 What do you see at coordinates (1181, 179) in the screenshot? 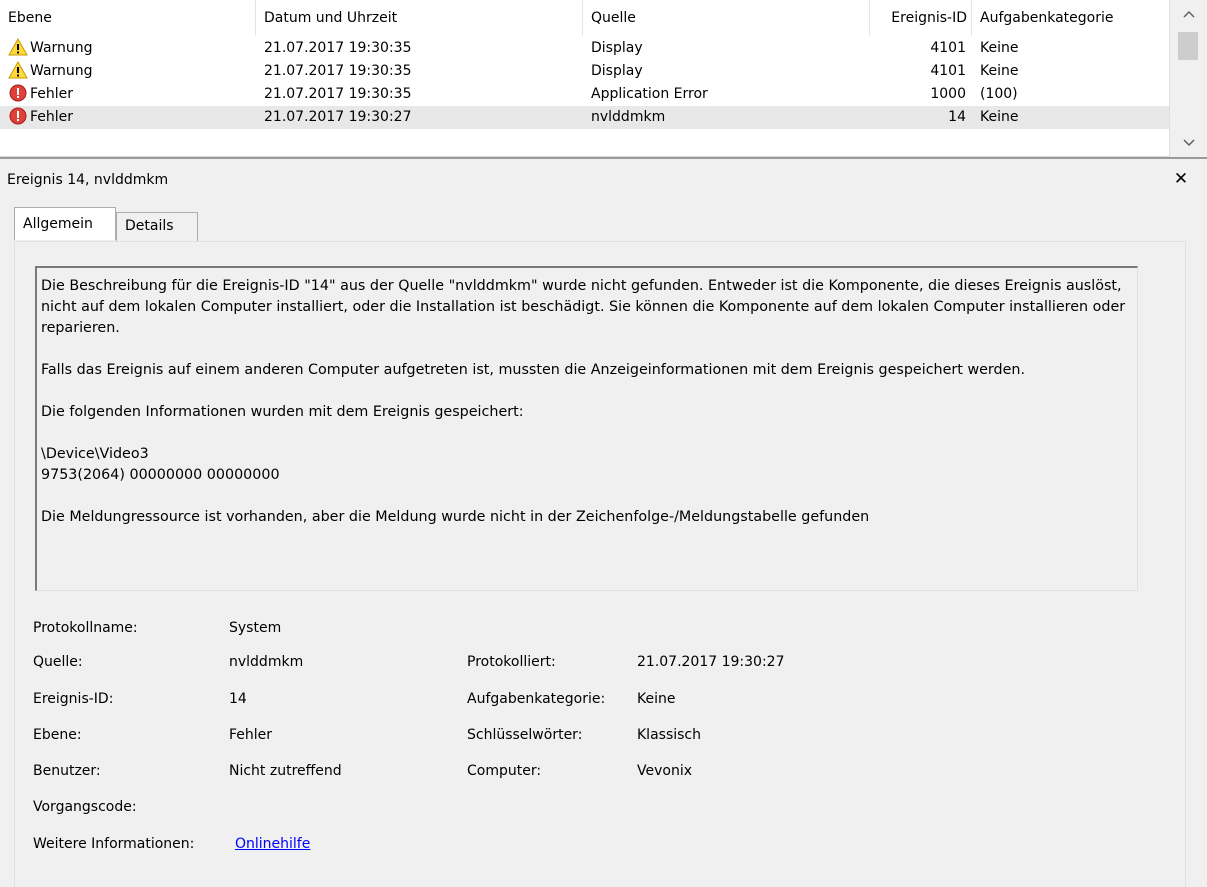
I see `close-icon: ✕` at bounding box center [1181, 179].